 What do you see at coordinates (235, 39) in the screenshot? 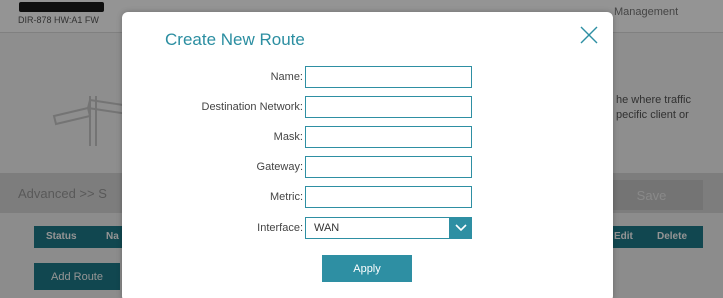
I see `dialog-title: Create New Route` at bounding box center [235, 39].